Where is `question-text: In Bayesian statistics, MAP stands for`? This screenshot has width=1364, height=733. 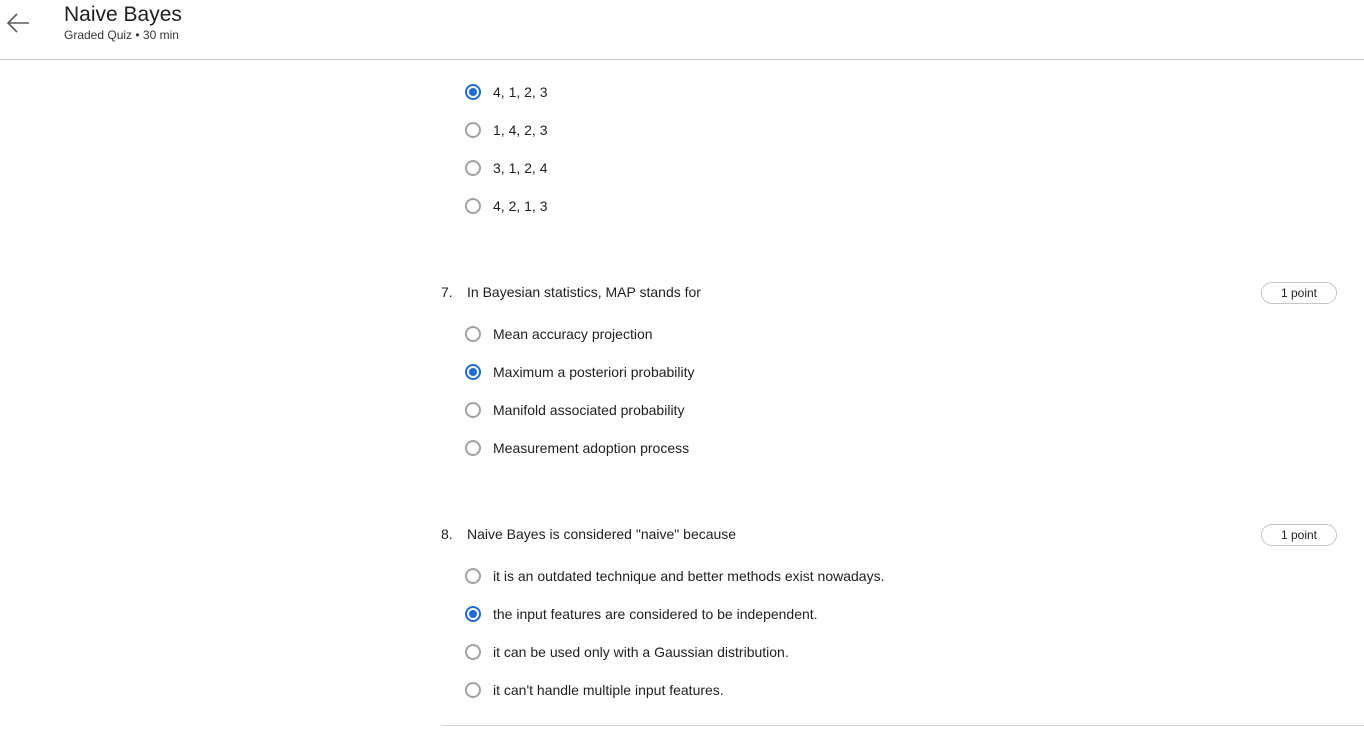
question-text: In Bayesian statistics, MAP stands for is located at coordinates (584, 292).